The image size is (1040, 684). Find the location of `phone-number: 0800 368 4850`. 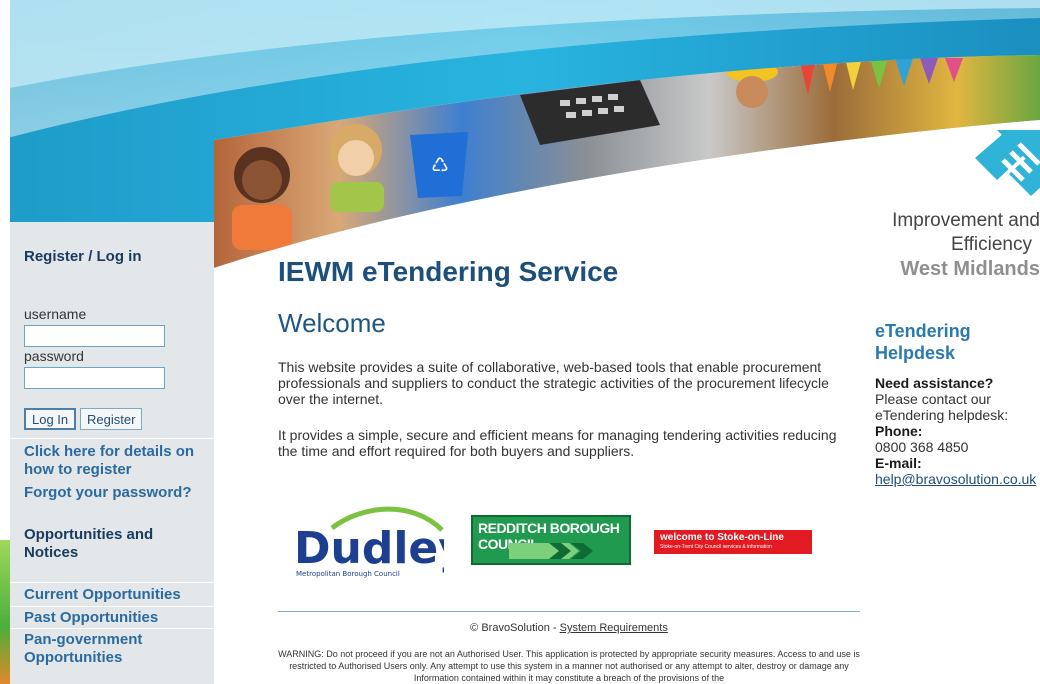

phone-number: 0800 368 4850 is located at coordinates (922, 447).